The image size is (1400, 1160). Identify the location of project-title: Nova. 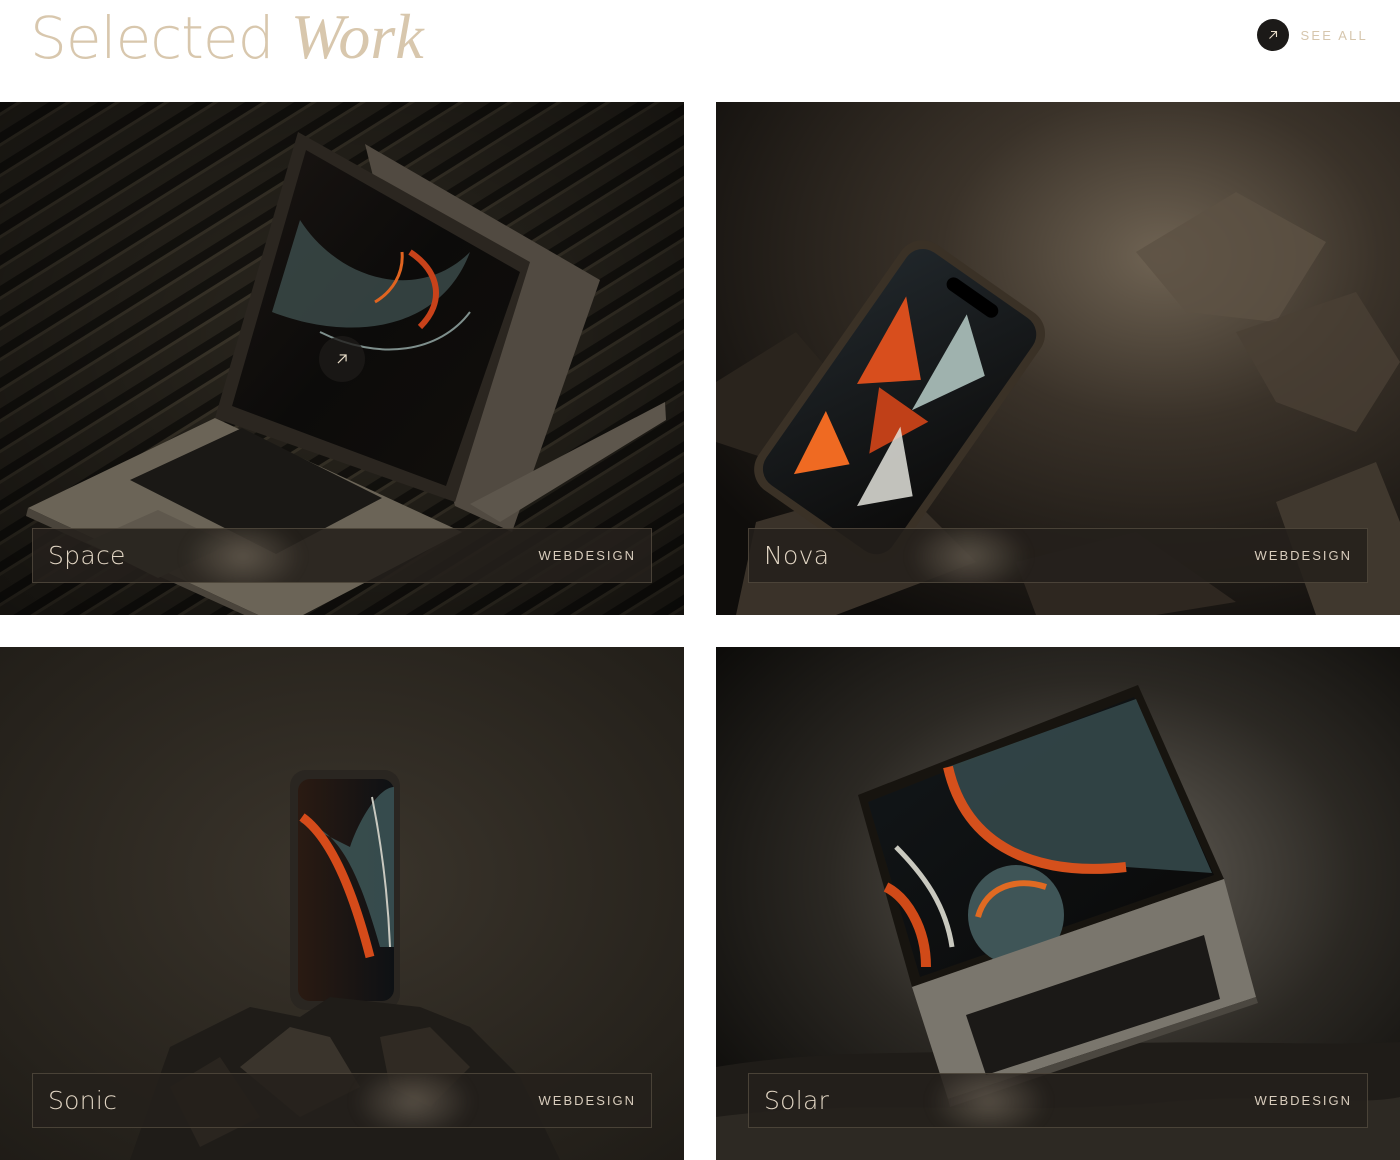
(796, 555).